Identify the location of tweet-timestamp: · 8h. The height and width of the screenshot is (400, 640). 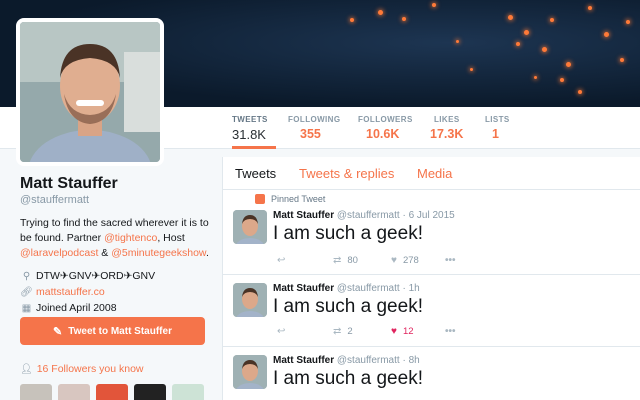
(410, 360).